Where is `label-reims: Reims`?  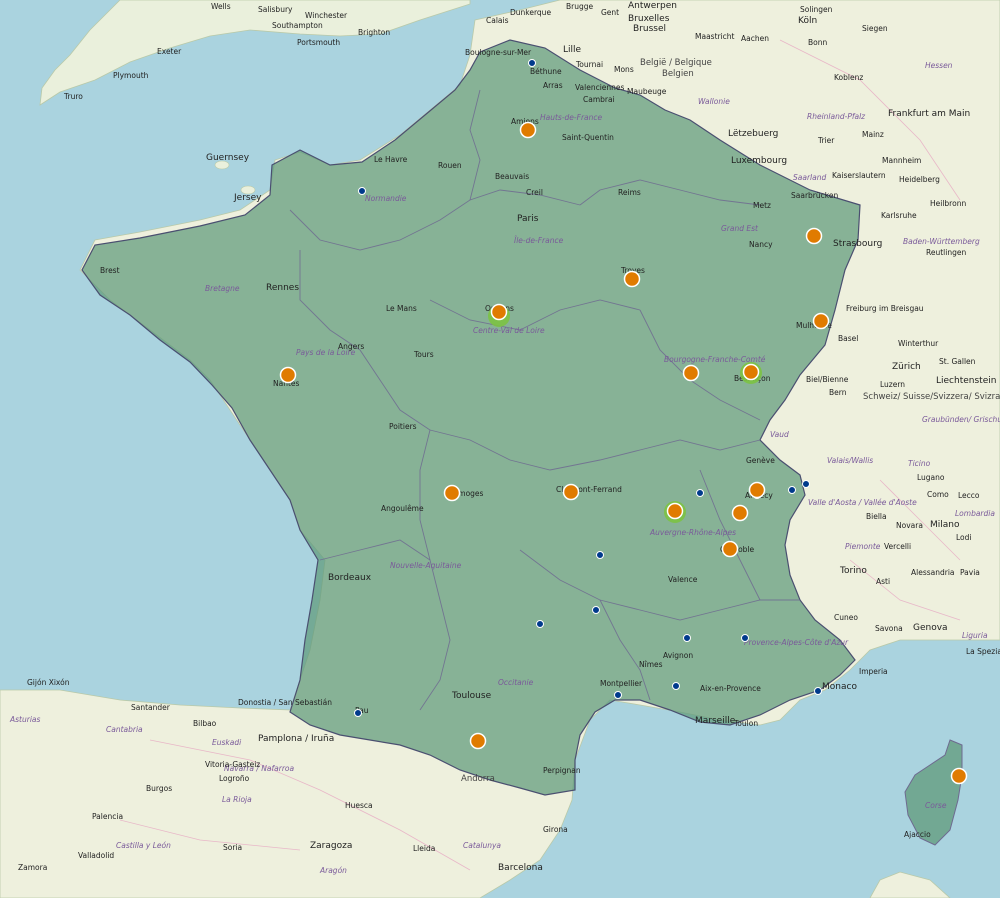
label-reims: Reims is located at coordinates (629, 192).